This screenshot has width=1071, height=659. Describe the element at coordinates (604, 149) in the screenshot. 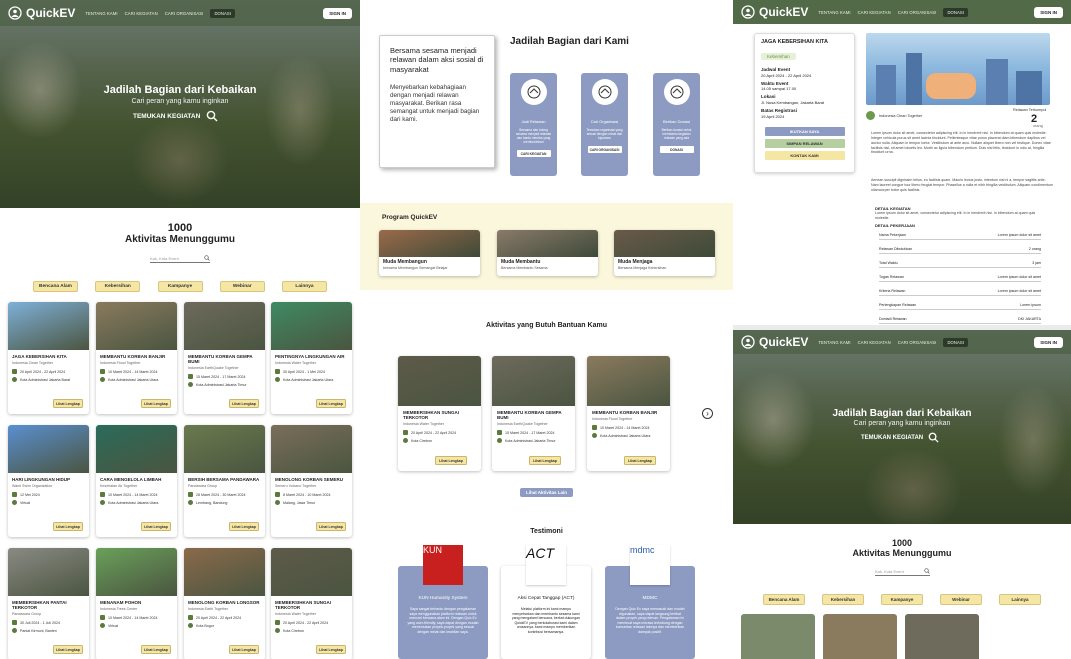

I see `role-button: CARI ORGANISASI` at that location.